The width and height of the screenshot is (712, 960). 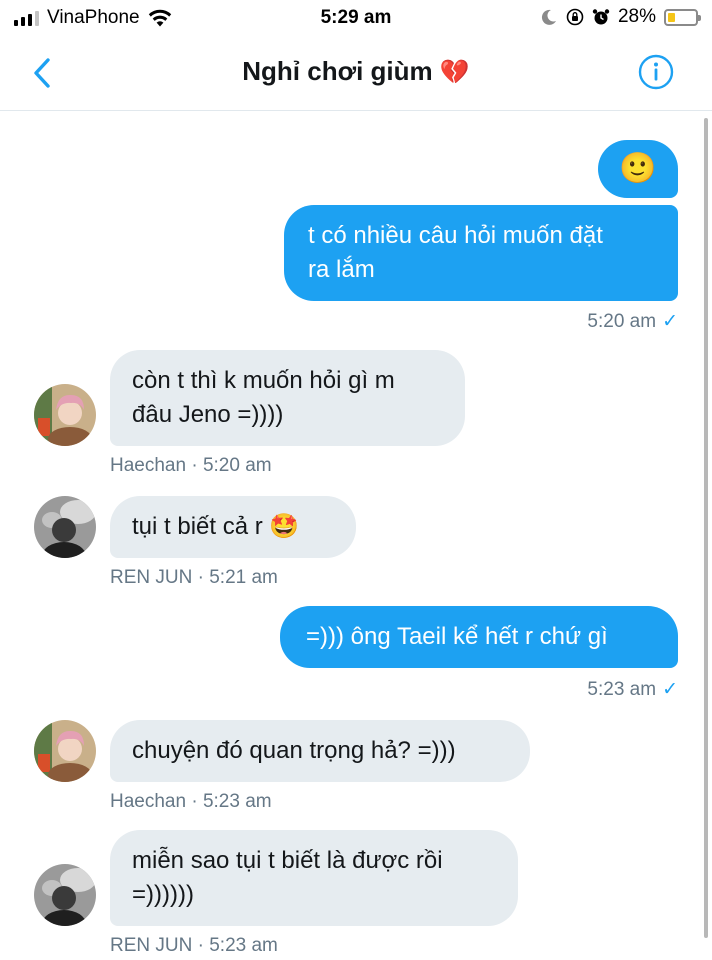 I want to click on message-meta: REN JUN · 5:23 am, so click(x=194, y=945).